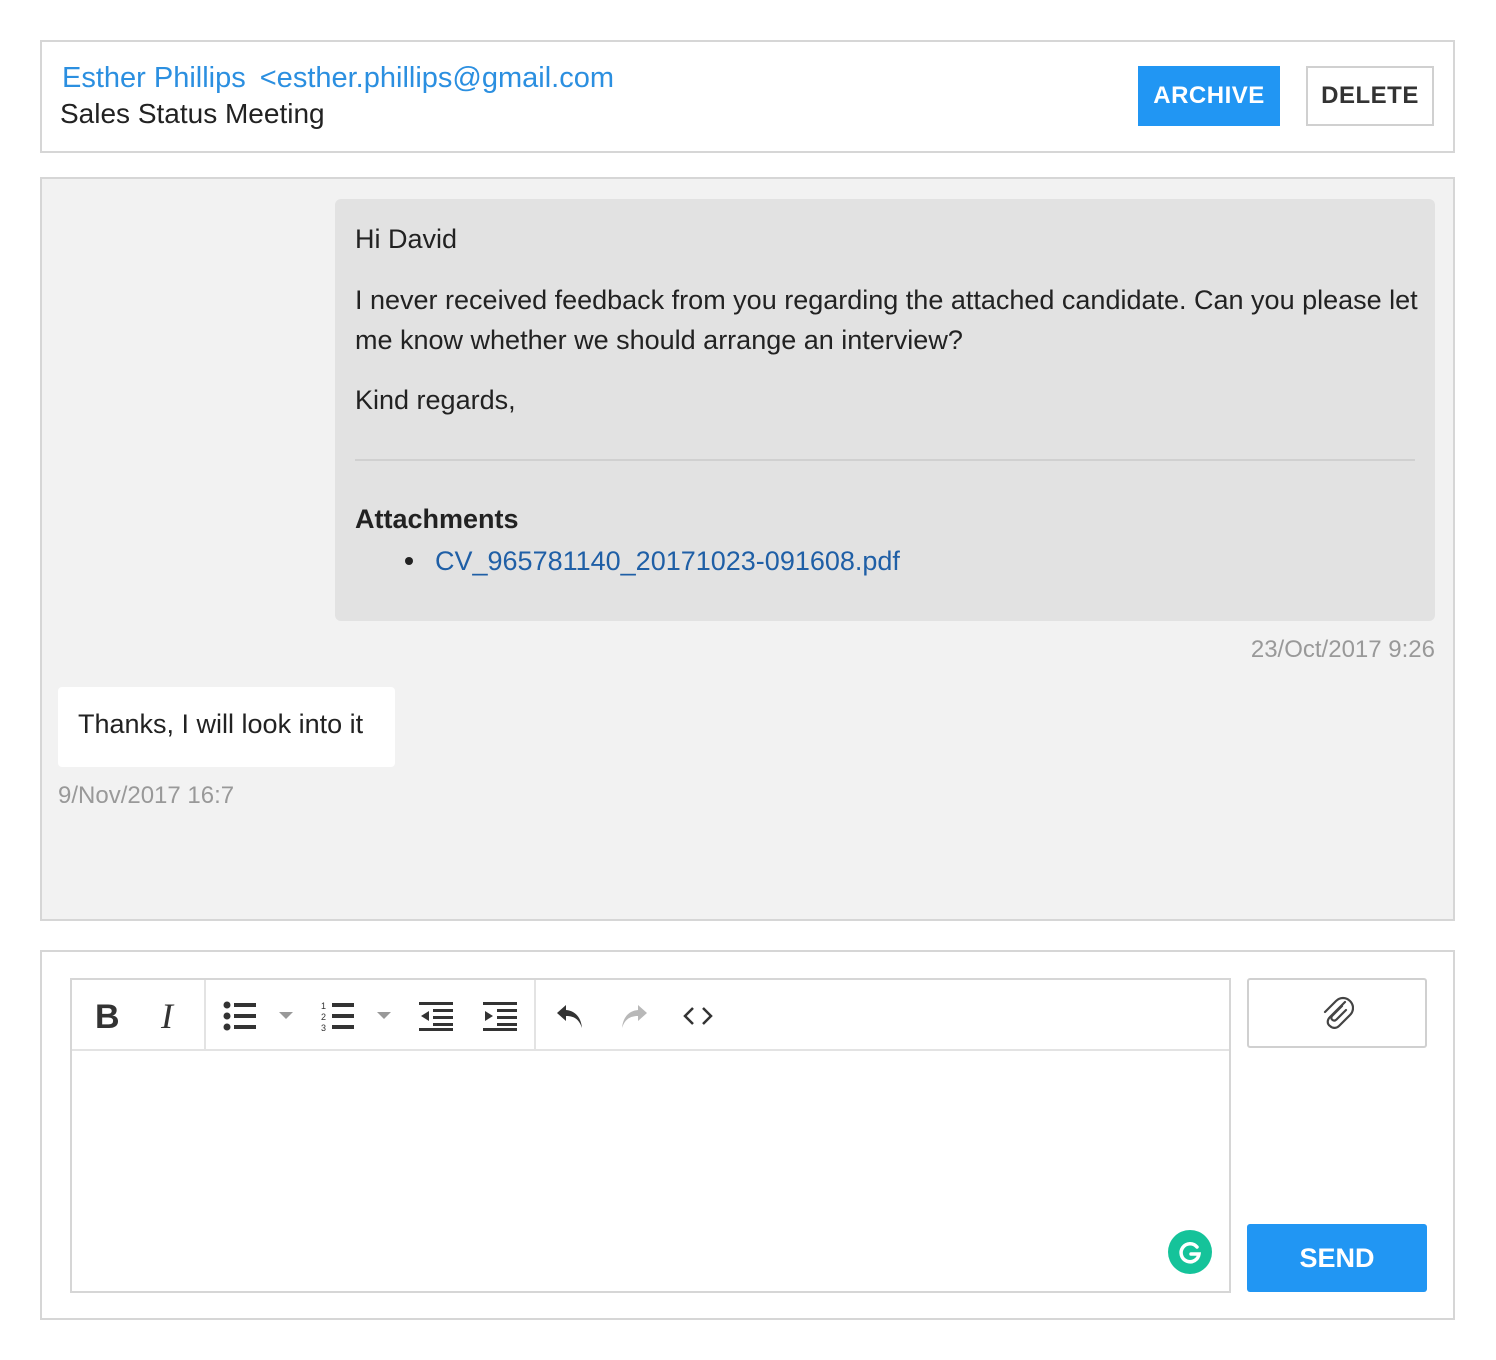 The width and height of the screenshot is (1496, 1360). I want to click on outgoing-message: Thanks, I will look into it, so click(226, 727).